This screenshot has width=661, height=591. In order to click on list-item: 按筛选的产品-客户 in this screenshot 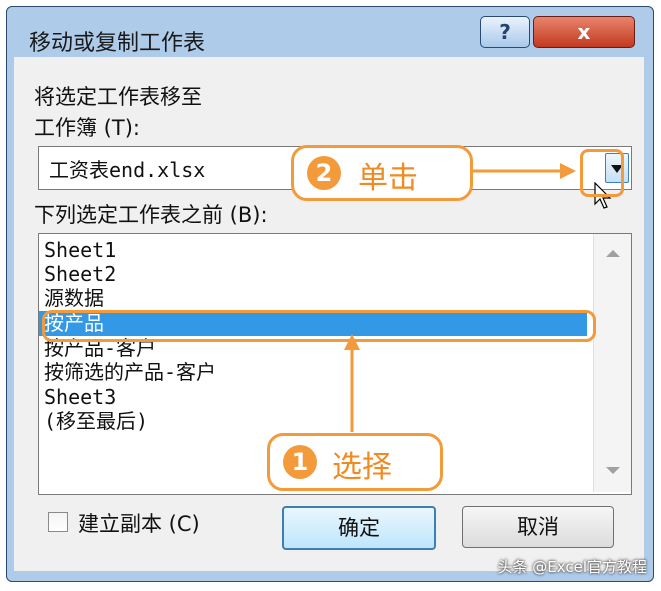, I will do `click(130, 372)`.